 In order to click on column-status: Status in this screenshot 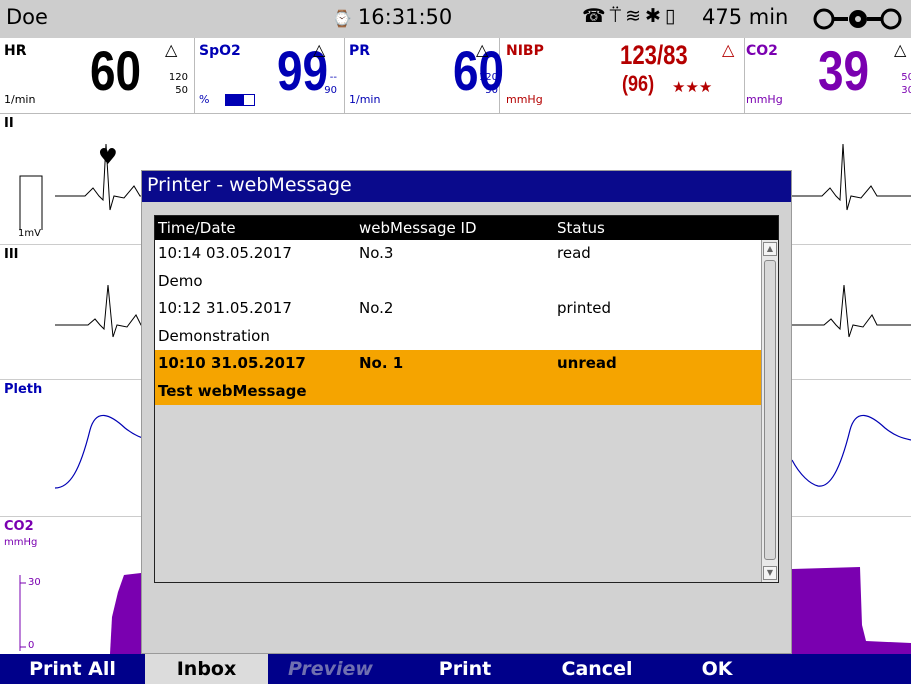, I will do `click(581, 228)`.